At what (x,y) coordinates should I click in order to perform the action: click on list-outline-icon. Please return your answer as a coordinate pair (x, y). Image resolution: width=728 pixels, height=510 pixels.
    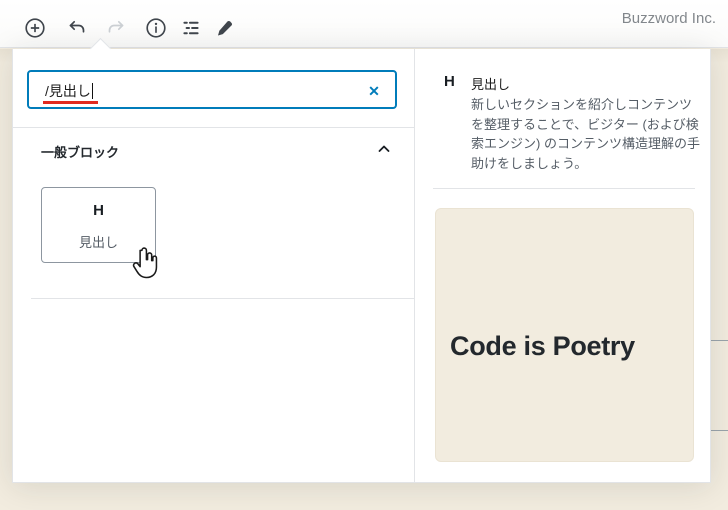
    Looking at the image, I should click on (191, 28).